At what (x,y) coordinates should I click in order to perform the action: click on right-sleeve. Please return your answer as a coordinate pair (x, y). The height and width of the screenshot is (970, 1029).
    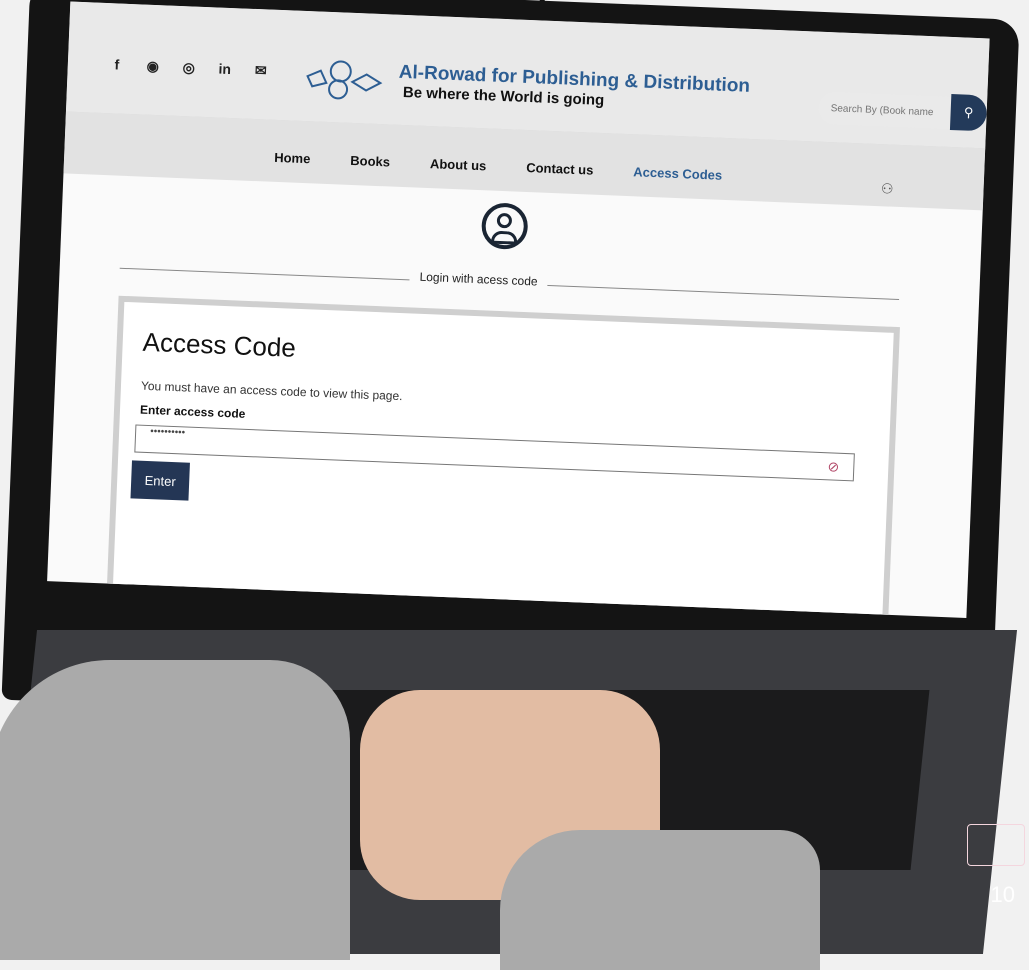
    Looking at the image, I should click on (660, 900).